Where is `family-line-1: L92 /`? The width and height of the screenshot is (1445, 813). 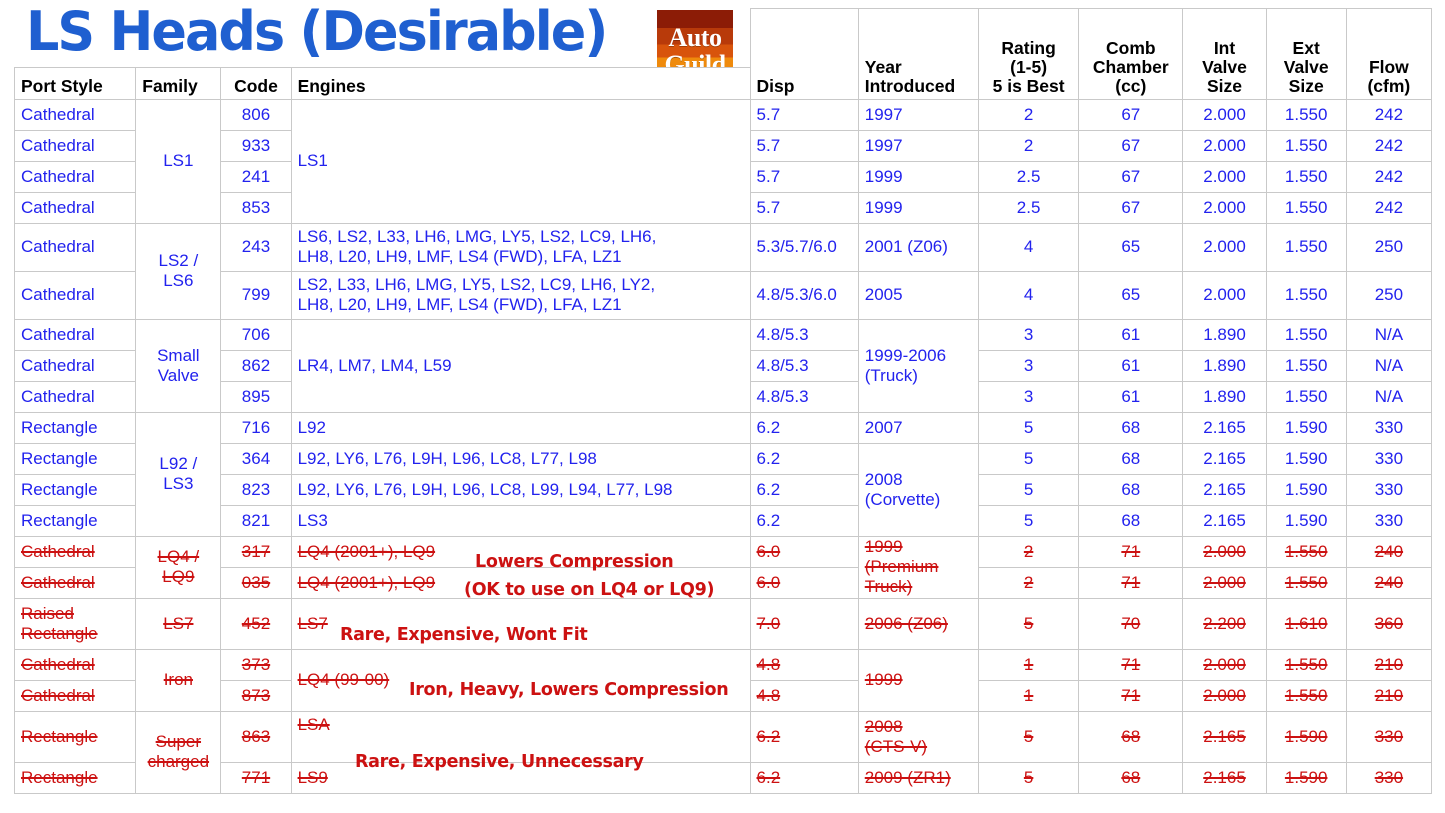
family-line-1: L92 / is located at coordinates (178, 463).